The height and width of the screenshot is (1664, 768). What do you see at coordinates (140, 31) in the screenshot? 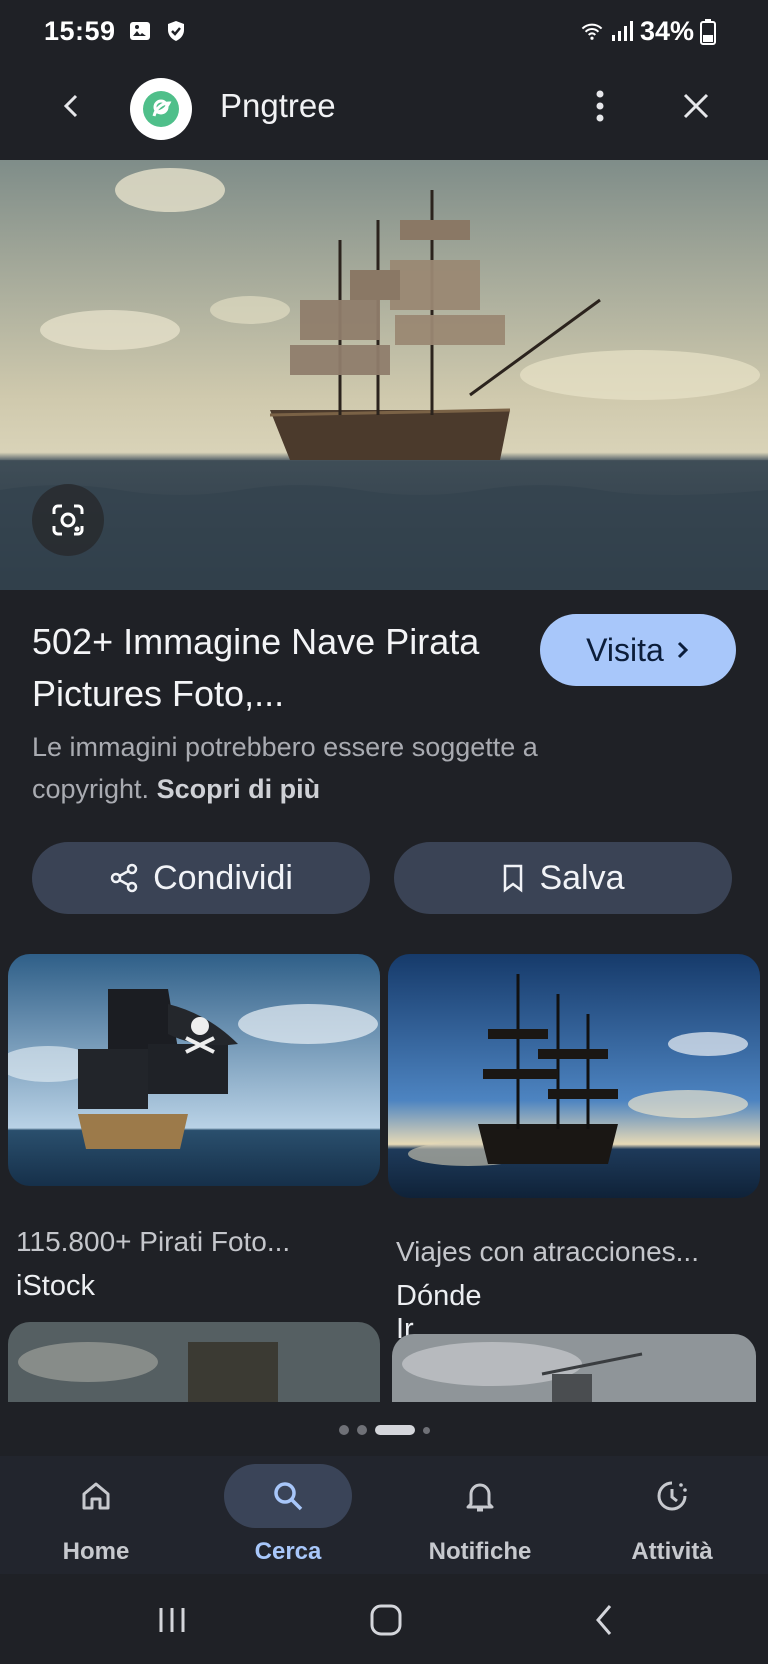
I see `gallery-icon` at bounding box center [140, 31].